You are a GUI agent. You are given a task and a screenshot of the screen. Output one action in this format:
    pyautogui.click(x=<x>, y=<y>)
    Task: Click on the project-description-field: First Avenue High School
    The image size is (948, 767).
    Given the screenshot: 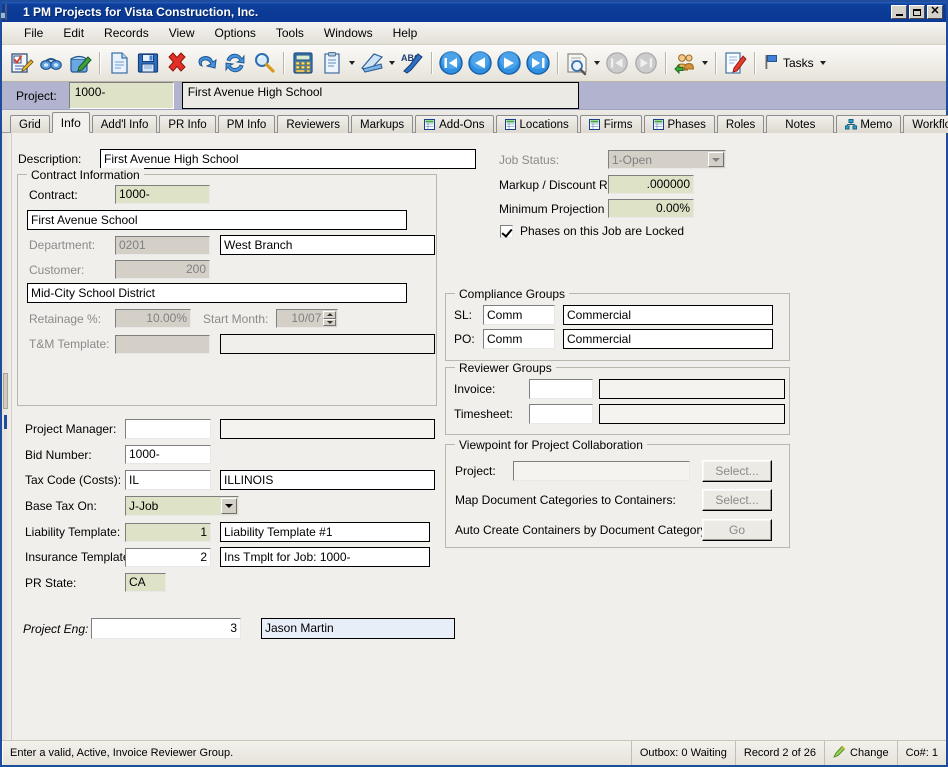 What is the action you would take?
    pyautogui.click(x=380, y=95)
    